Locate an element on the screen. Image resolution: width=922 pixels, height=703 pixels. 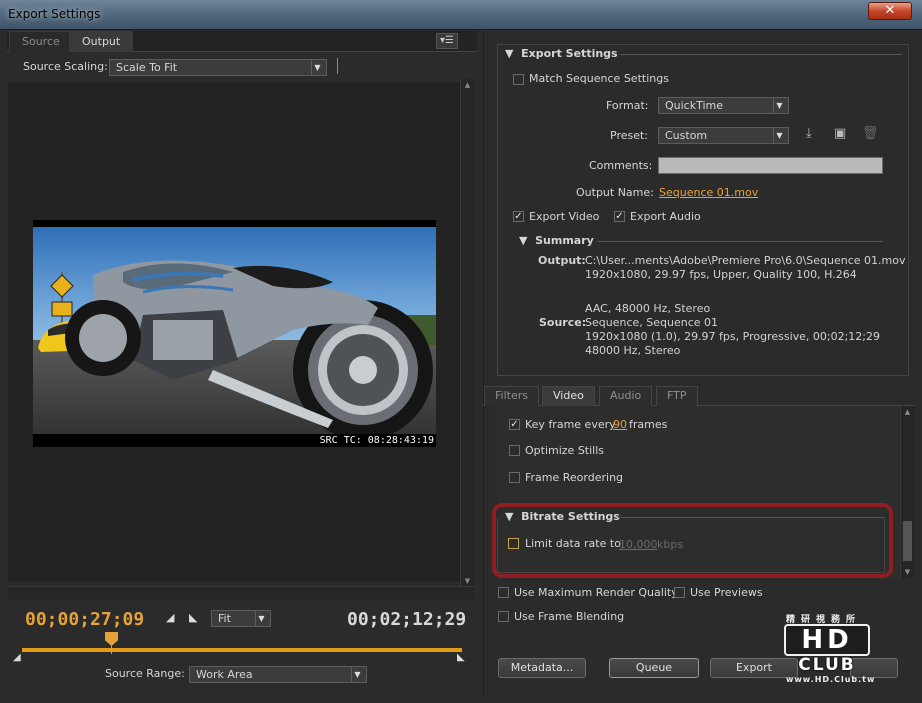
bitrate-highlight is located at coordinates (692, 540).